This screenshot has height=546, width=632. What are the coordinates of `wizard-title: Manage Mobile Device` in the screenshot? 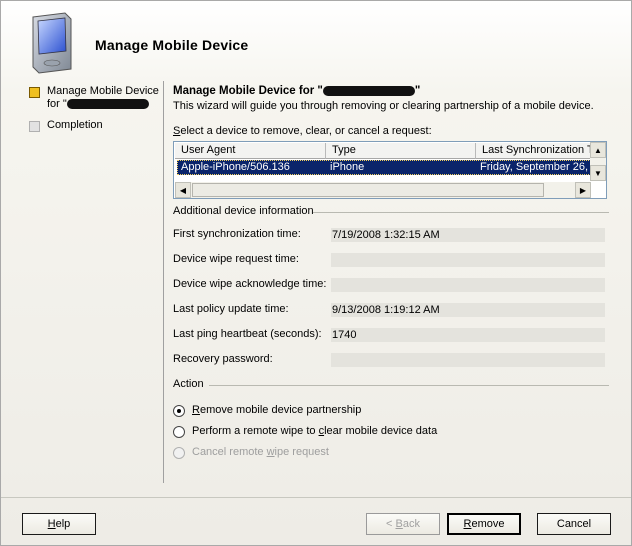 It's located at (172, 45).